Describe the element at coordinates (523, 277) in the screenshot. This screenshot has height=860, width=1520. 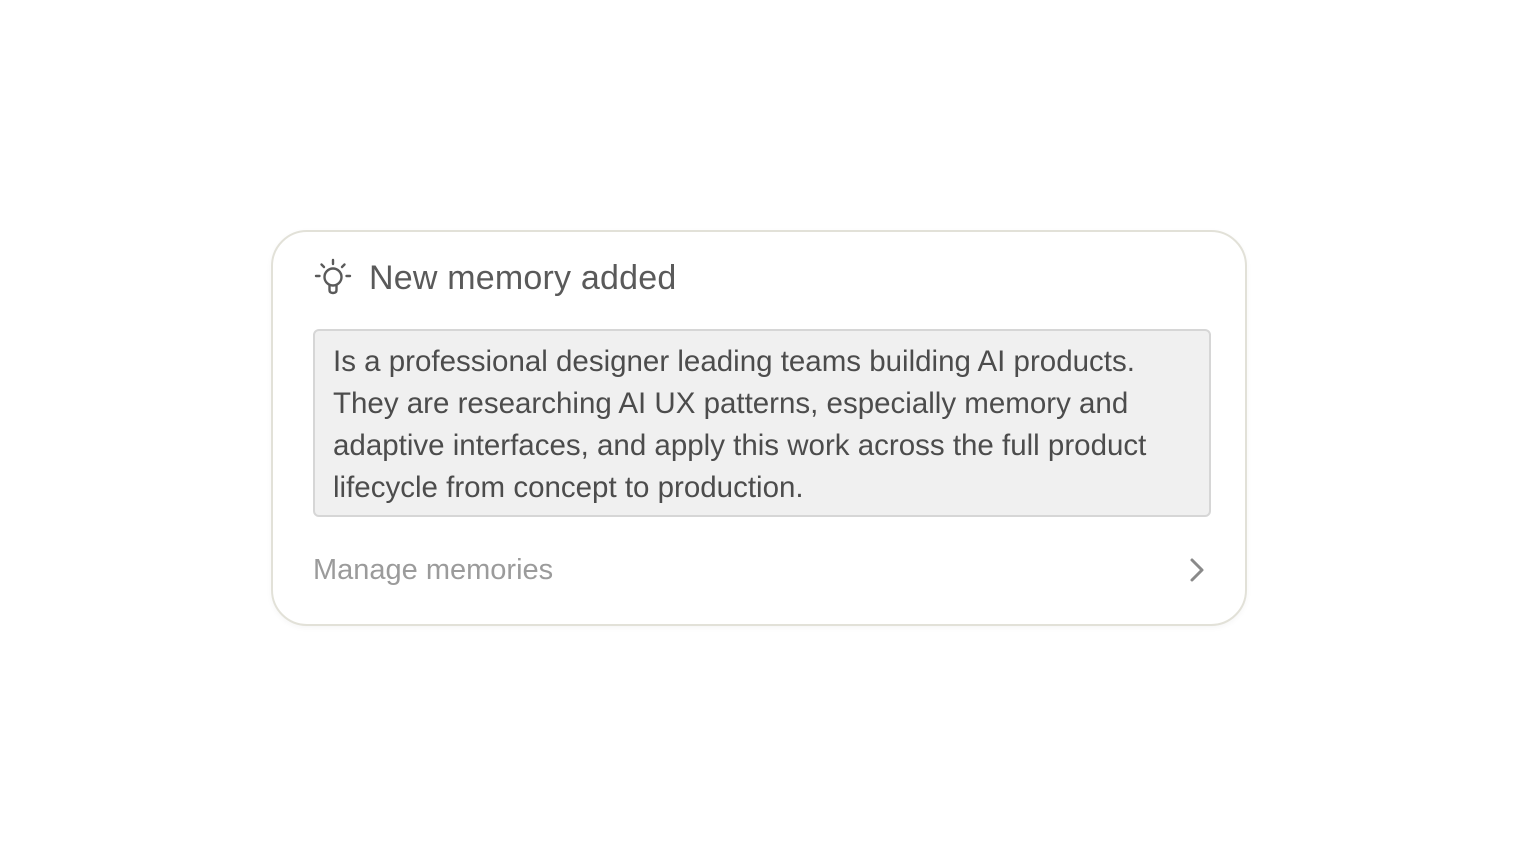
I see `notification-title: New memory added` at that location.